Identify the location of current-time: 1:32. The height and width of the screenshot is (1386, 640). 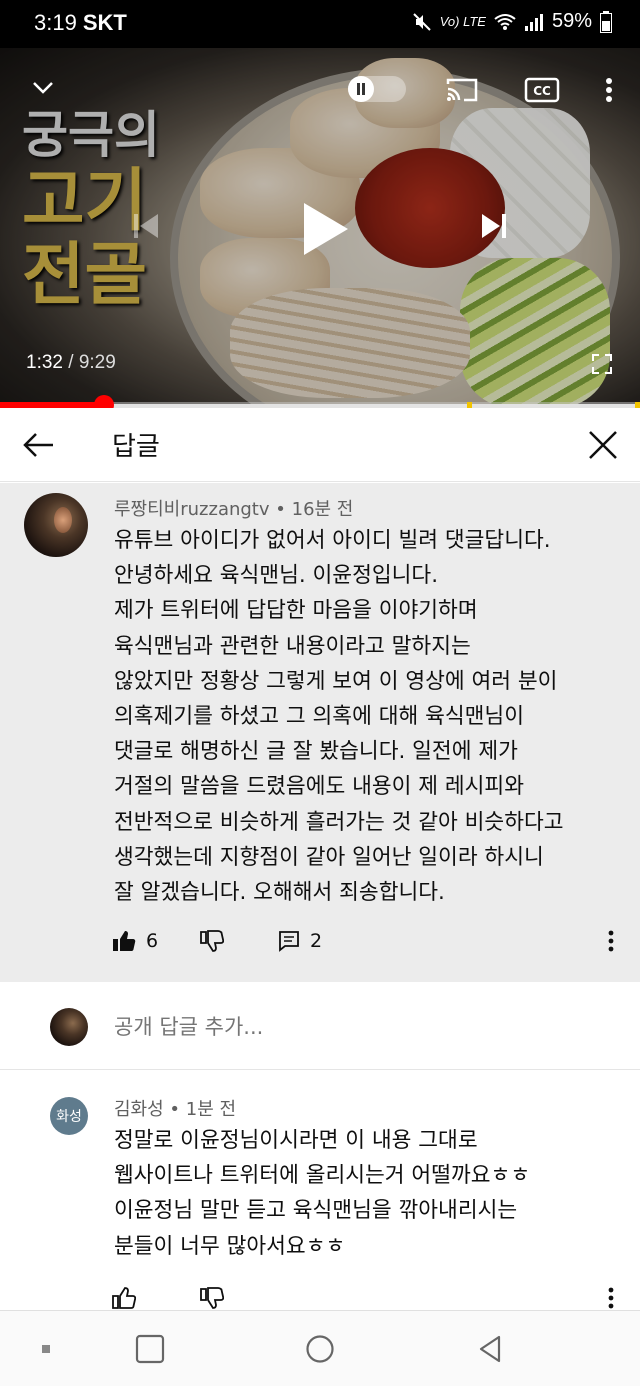
(44, 362).